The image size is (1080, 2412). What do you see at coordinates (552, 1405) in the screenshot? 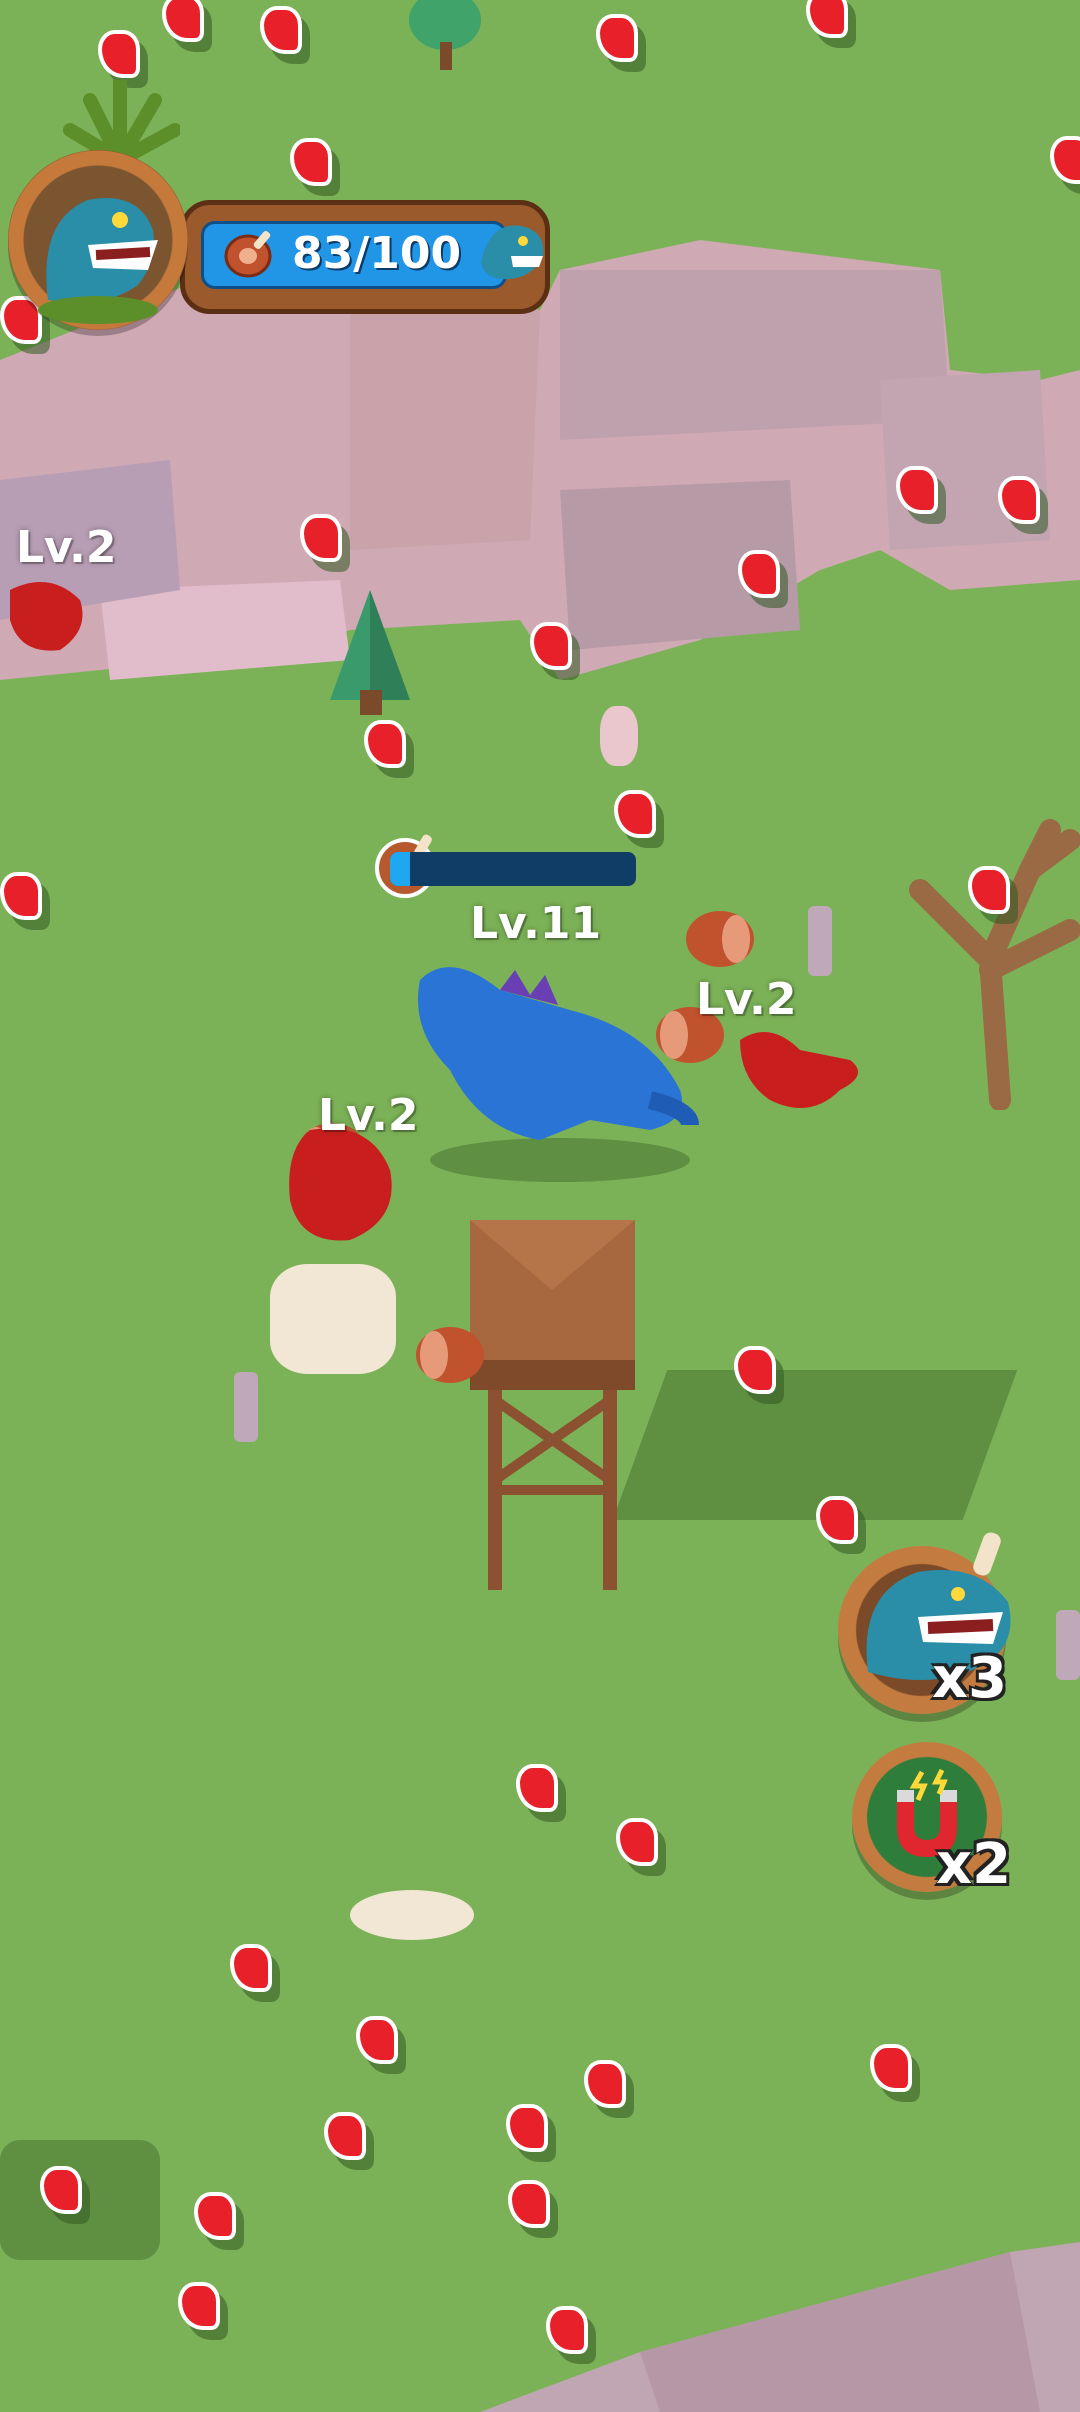
I see `watchtower` at bounding box center [552, 1405].